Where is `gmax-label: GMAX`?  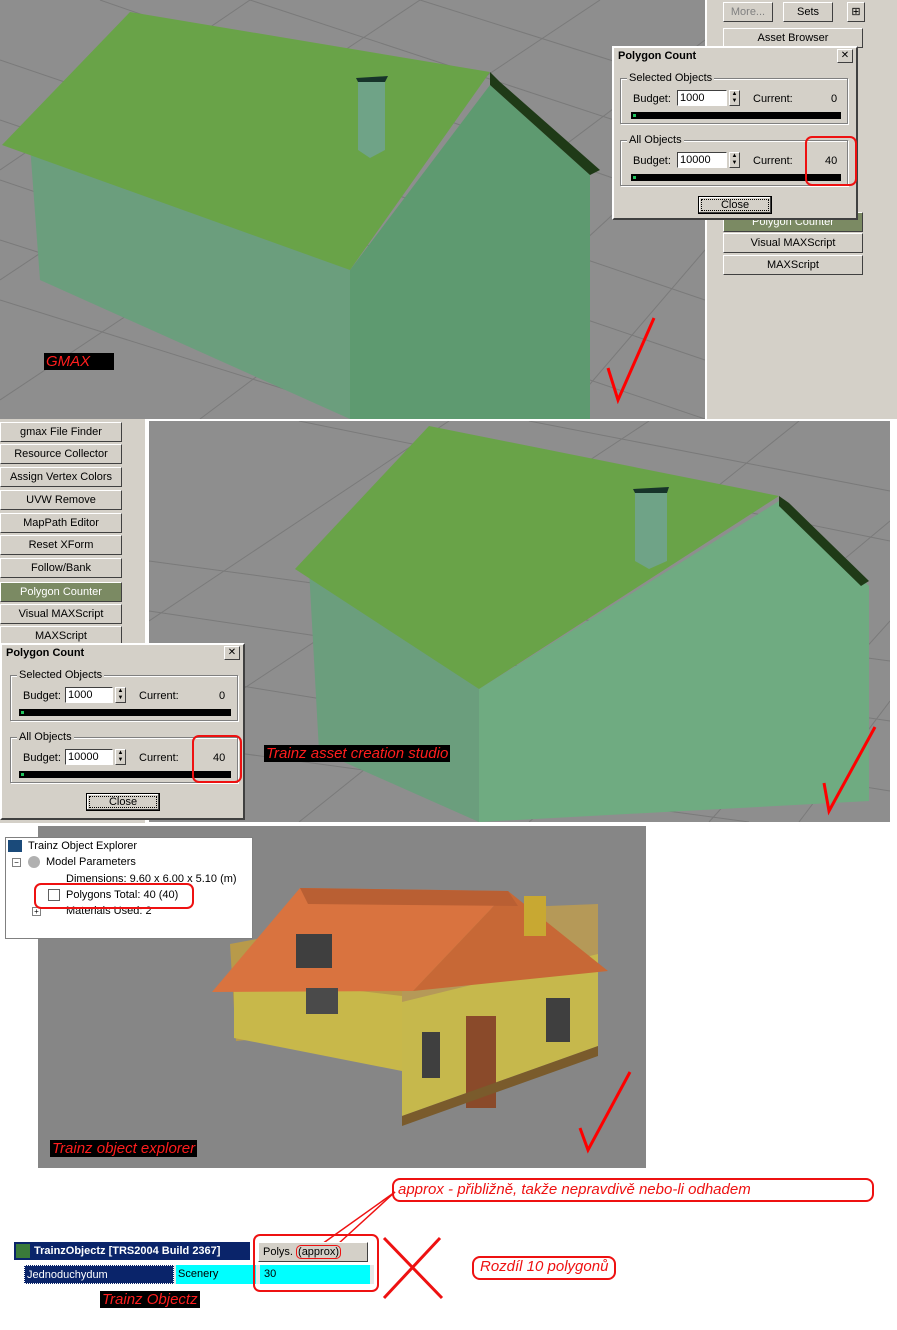 gmax-label: GMAX is located at coordinates (79, 361).